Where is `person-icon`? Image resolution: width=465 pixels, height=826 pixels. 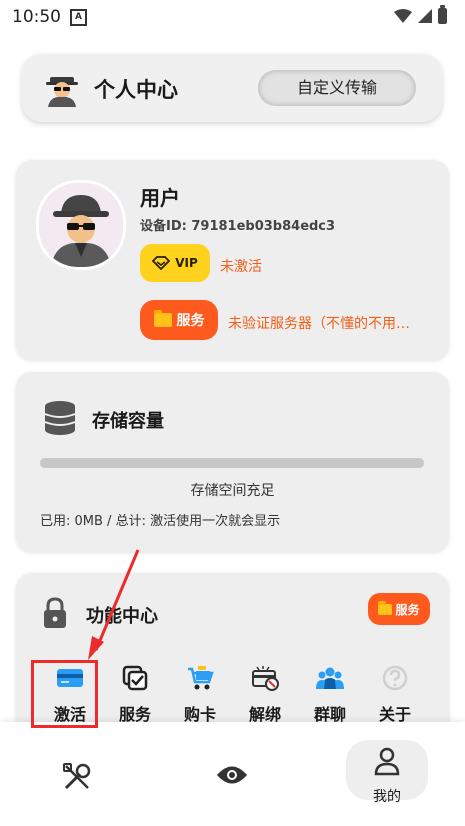 person-icon is located at coordinates (387, 761).